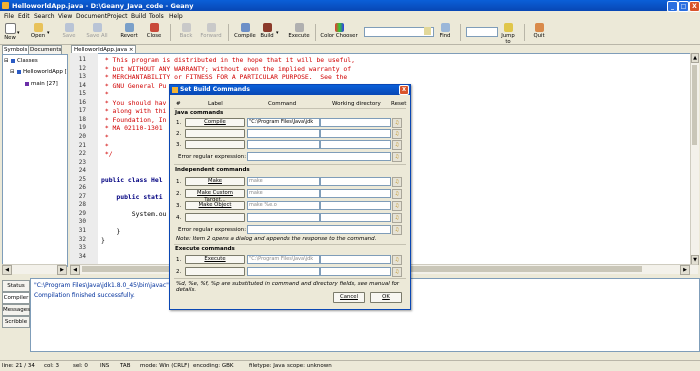 The image size is (700, 371). I want to click on menu-document: Document, so click(91, 16).